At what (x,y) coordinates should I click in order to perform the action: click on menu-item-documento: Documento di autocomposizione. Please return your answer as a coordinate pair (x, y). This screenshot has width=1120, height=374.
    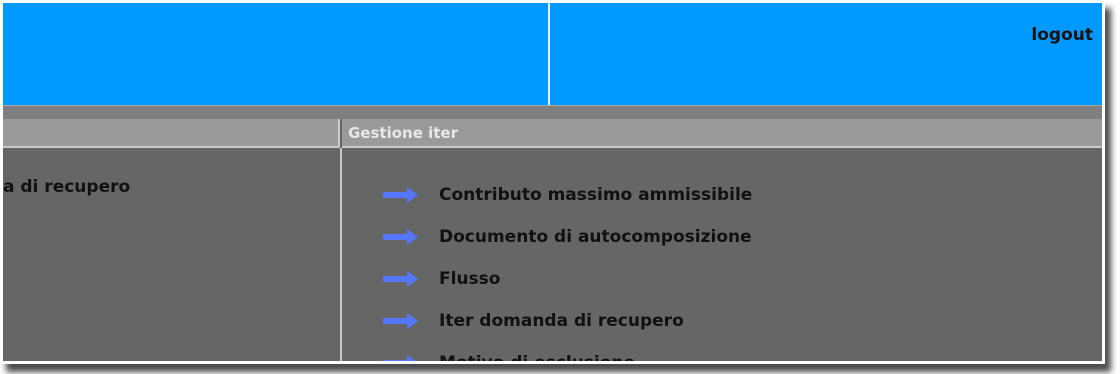
    Looking at the image, I should click on (567, 237).